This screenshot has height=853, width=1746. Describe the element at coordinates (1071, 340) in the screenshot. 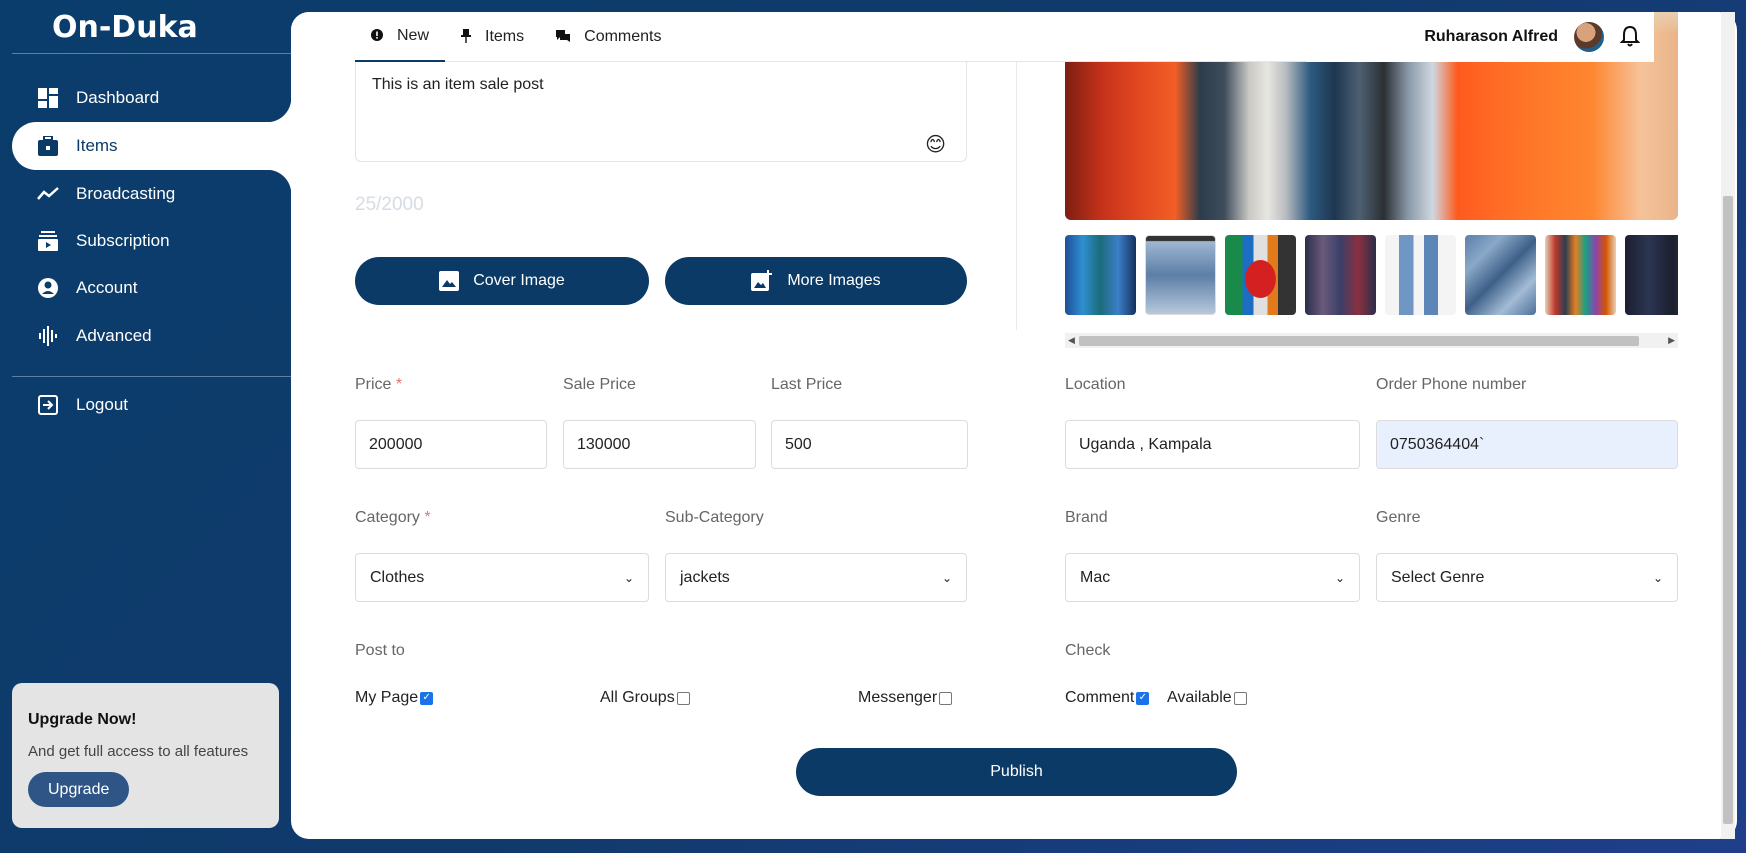

I see `scroll-left-icon: ◀` at that location.